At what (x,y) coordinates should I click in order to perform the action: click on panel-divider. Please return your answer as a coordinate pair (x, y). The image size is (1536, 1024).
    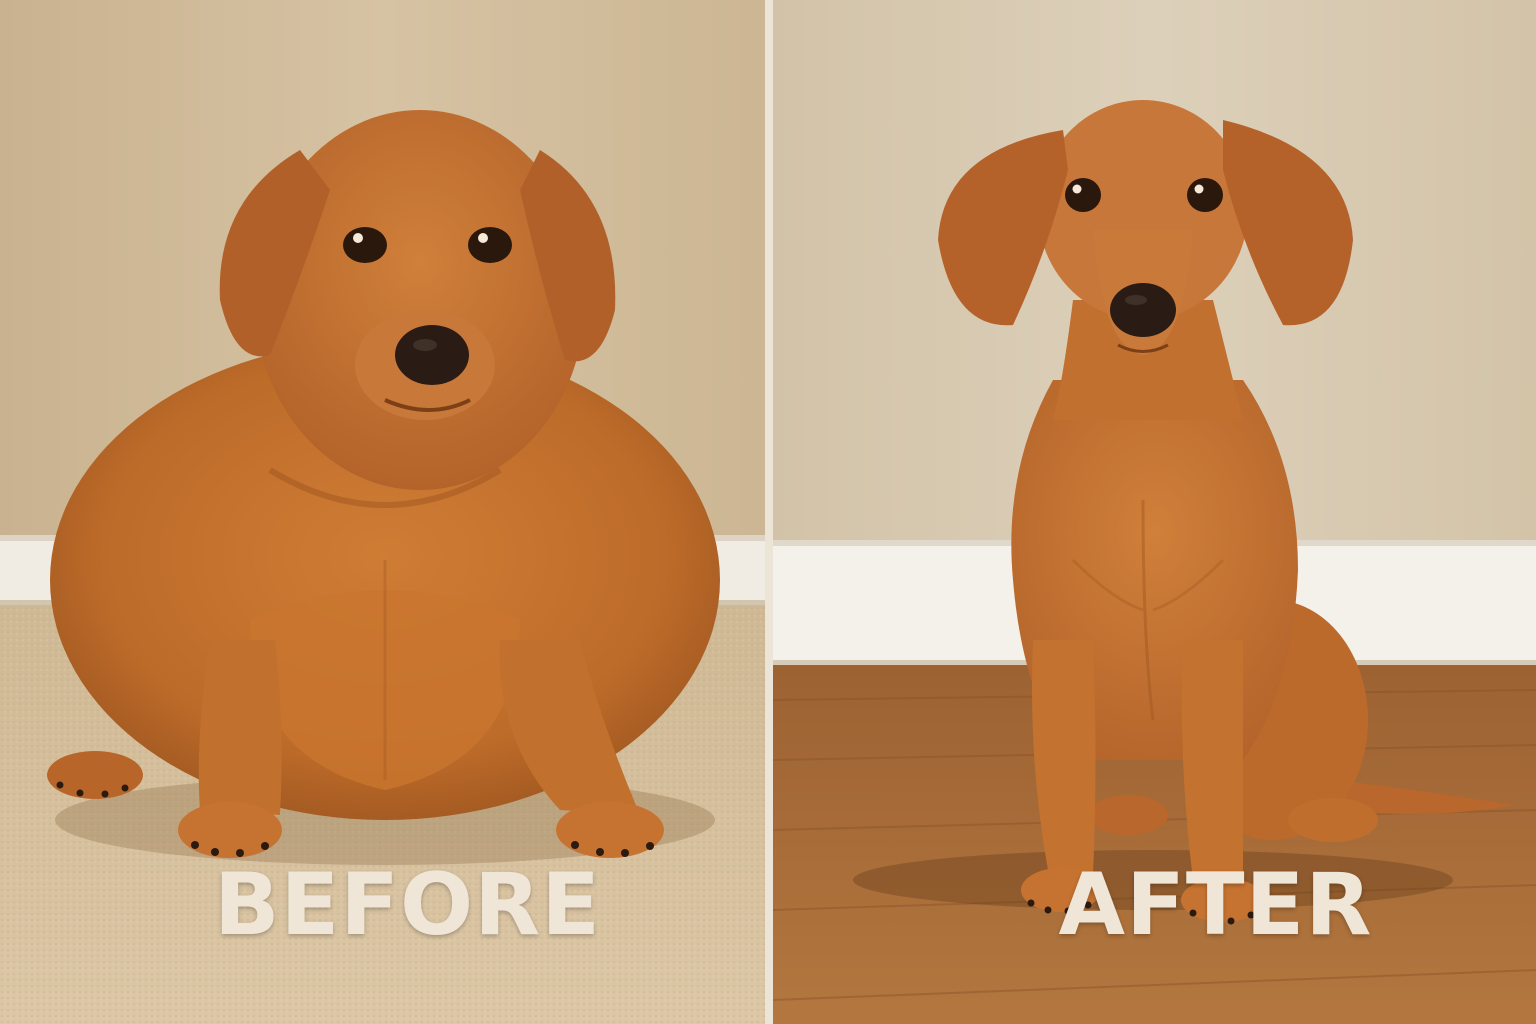
    Looking at the image, I should click on (769, 512).